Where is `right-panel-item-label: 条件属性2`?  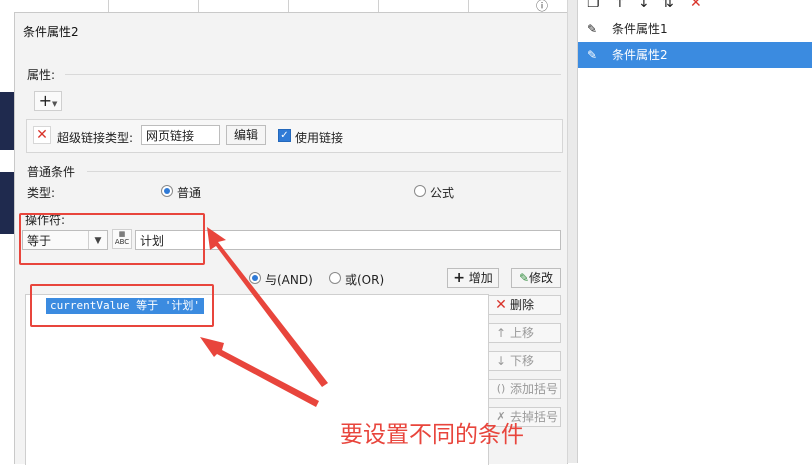
right-panel-item-label: 条件属性2 is located at coordinates (640, 55).